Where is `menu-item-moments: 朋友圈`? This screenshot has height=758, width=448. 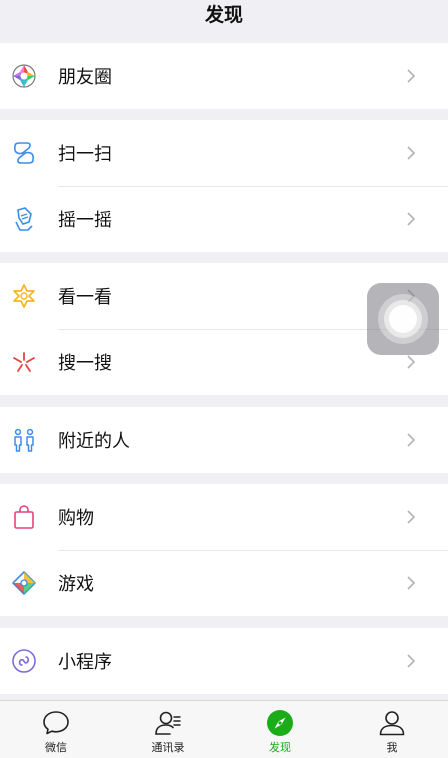 menu-item-moments: 朋友圈 is located at coordinates (224, 76).